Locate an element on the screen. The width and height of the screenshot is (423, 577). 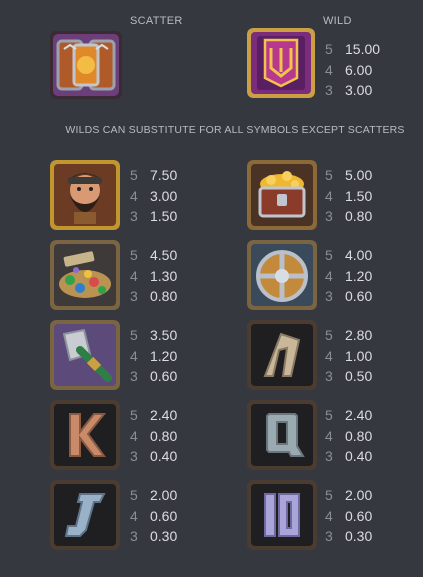
pay-value: 1.00 is located at coordinates (359, 355).